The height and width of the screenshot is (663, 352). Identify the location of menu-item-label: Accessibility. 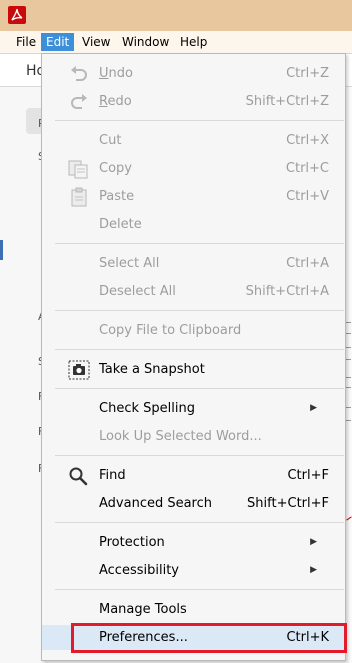
(139, 570).